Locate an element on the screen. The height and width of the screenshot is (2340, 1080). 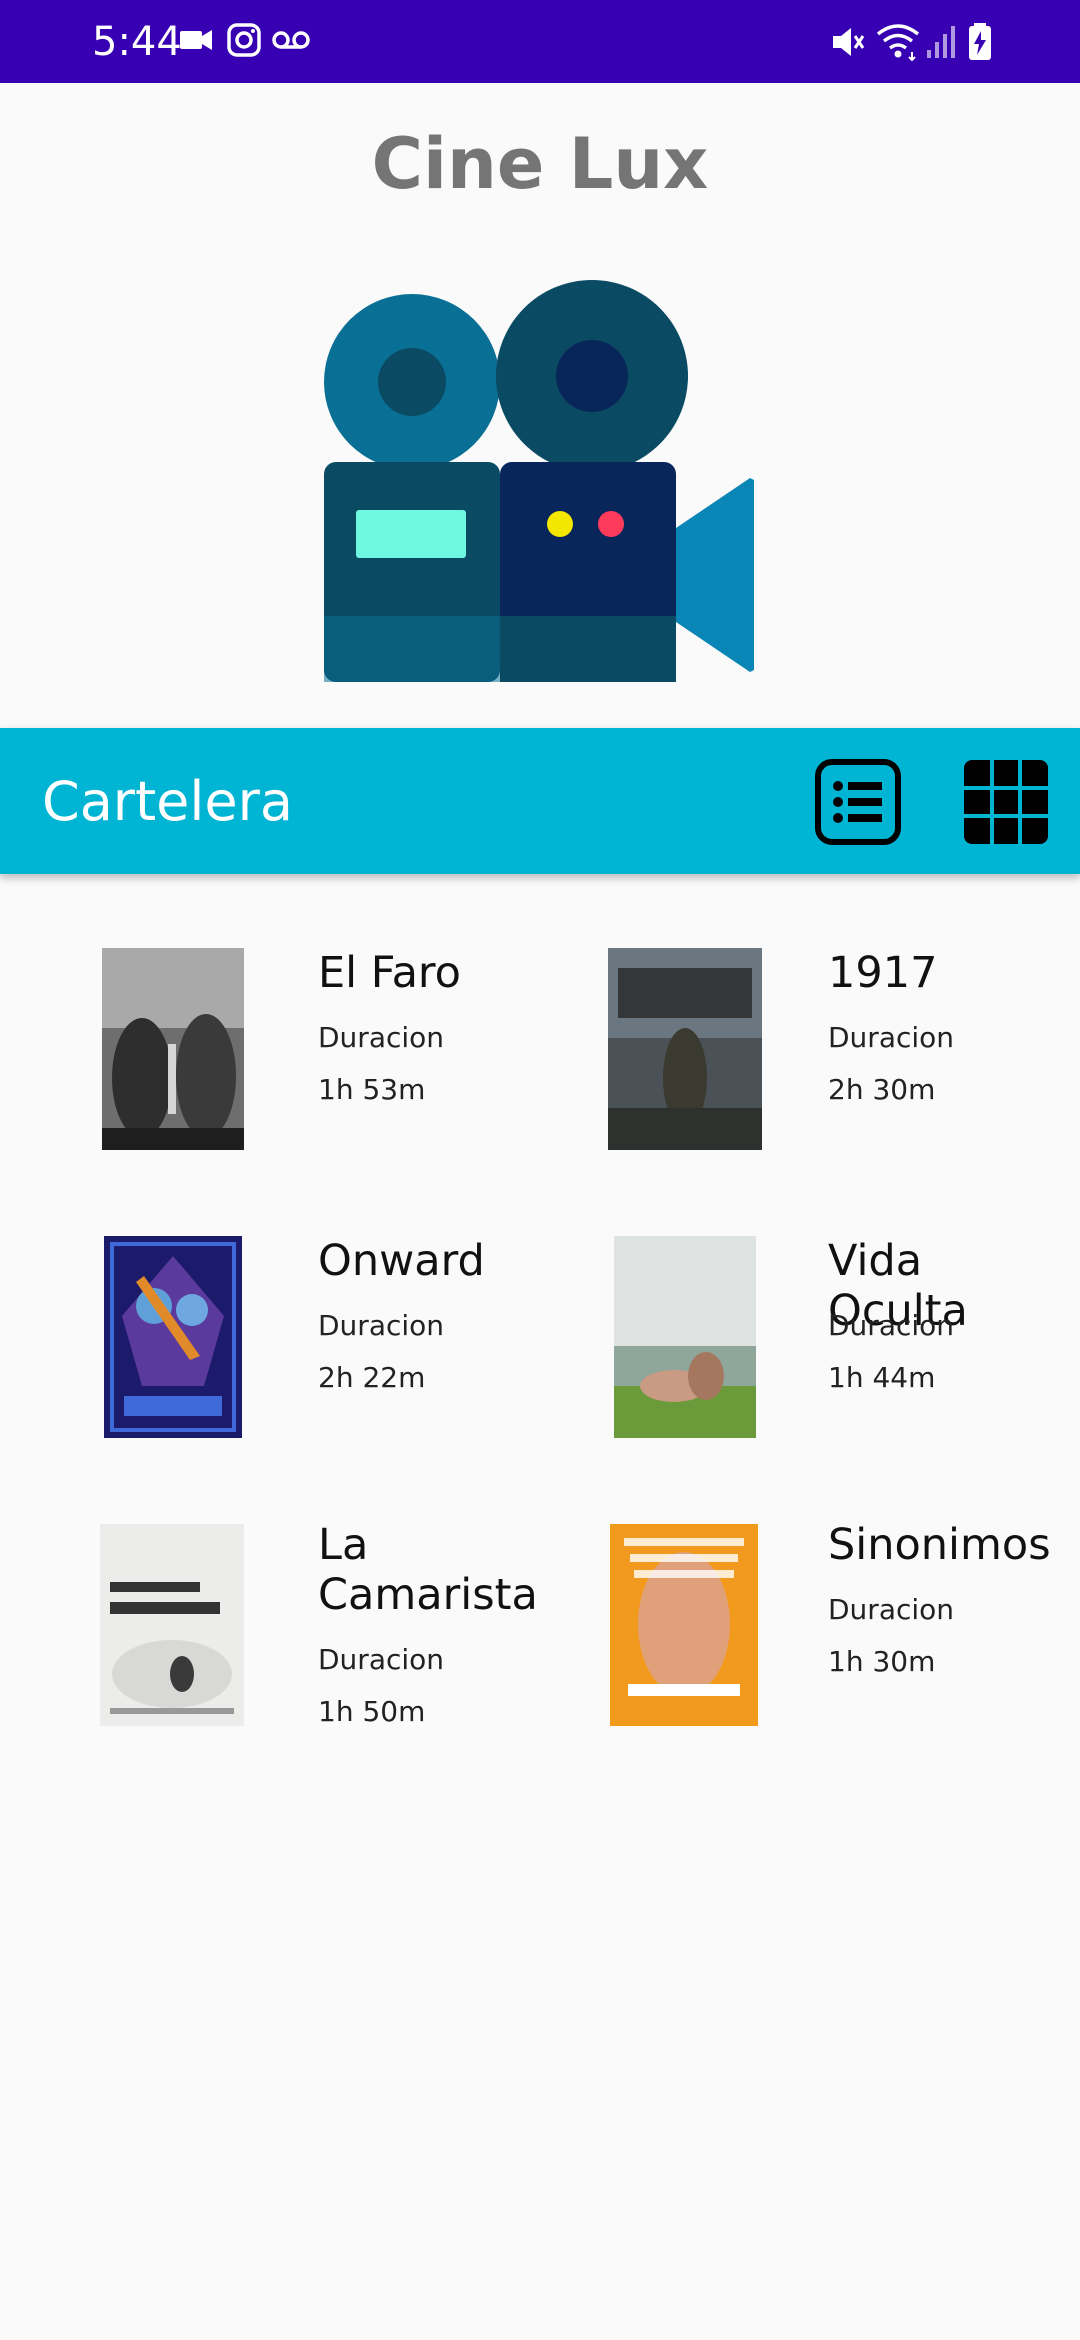
status-time: 5:44 is located at coordinates (137, 42).